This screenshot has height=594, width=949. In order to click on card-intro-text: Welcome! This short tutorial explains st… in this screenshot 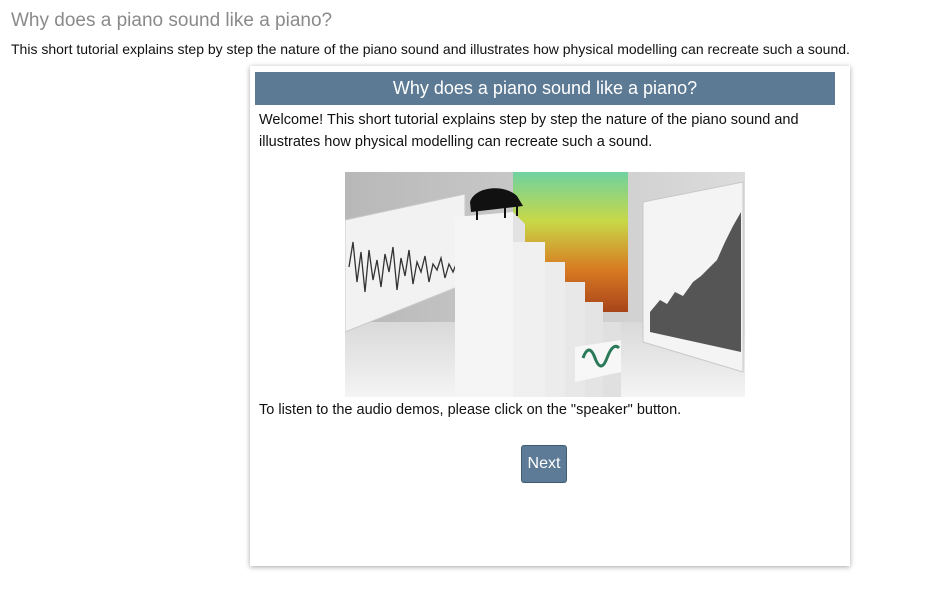, I will do `click(529, 131)`.